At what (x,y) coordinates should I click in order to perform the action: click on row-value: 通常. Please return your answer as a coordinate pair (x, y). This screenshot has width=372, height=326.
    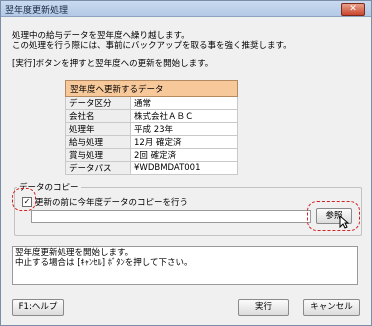
    Looking at the image, I should click on (184, 103).